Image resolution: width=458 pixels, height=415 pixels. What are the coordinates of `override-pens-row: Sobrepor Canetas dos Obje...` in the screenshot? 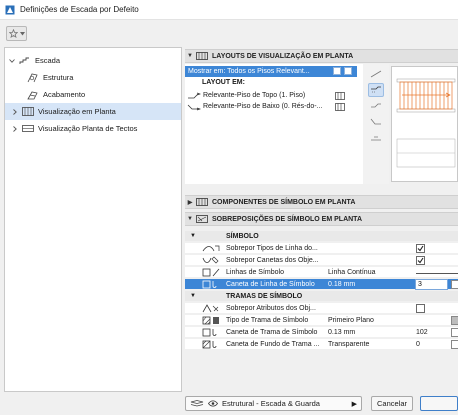 It's located at (321, 260).